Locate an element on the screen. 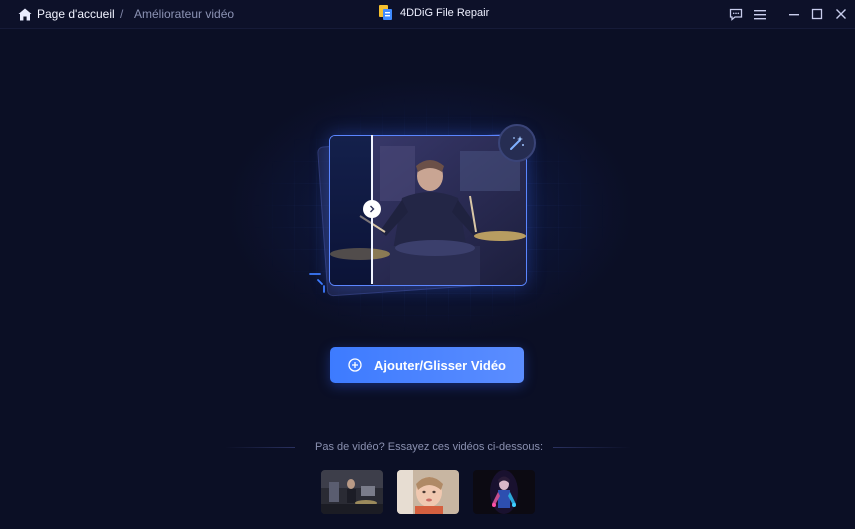 The width and height of the screenshot is (855, 529). home-icon is located at coordinates (25, 14).